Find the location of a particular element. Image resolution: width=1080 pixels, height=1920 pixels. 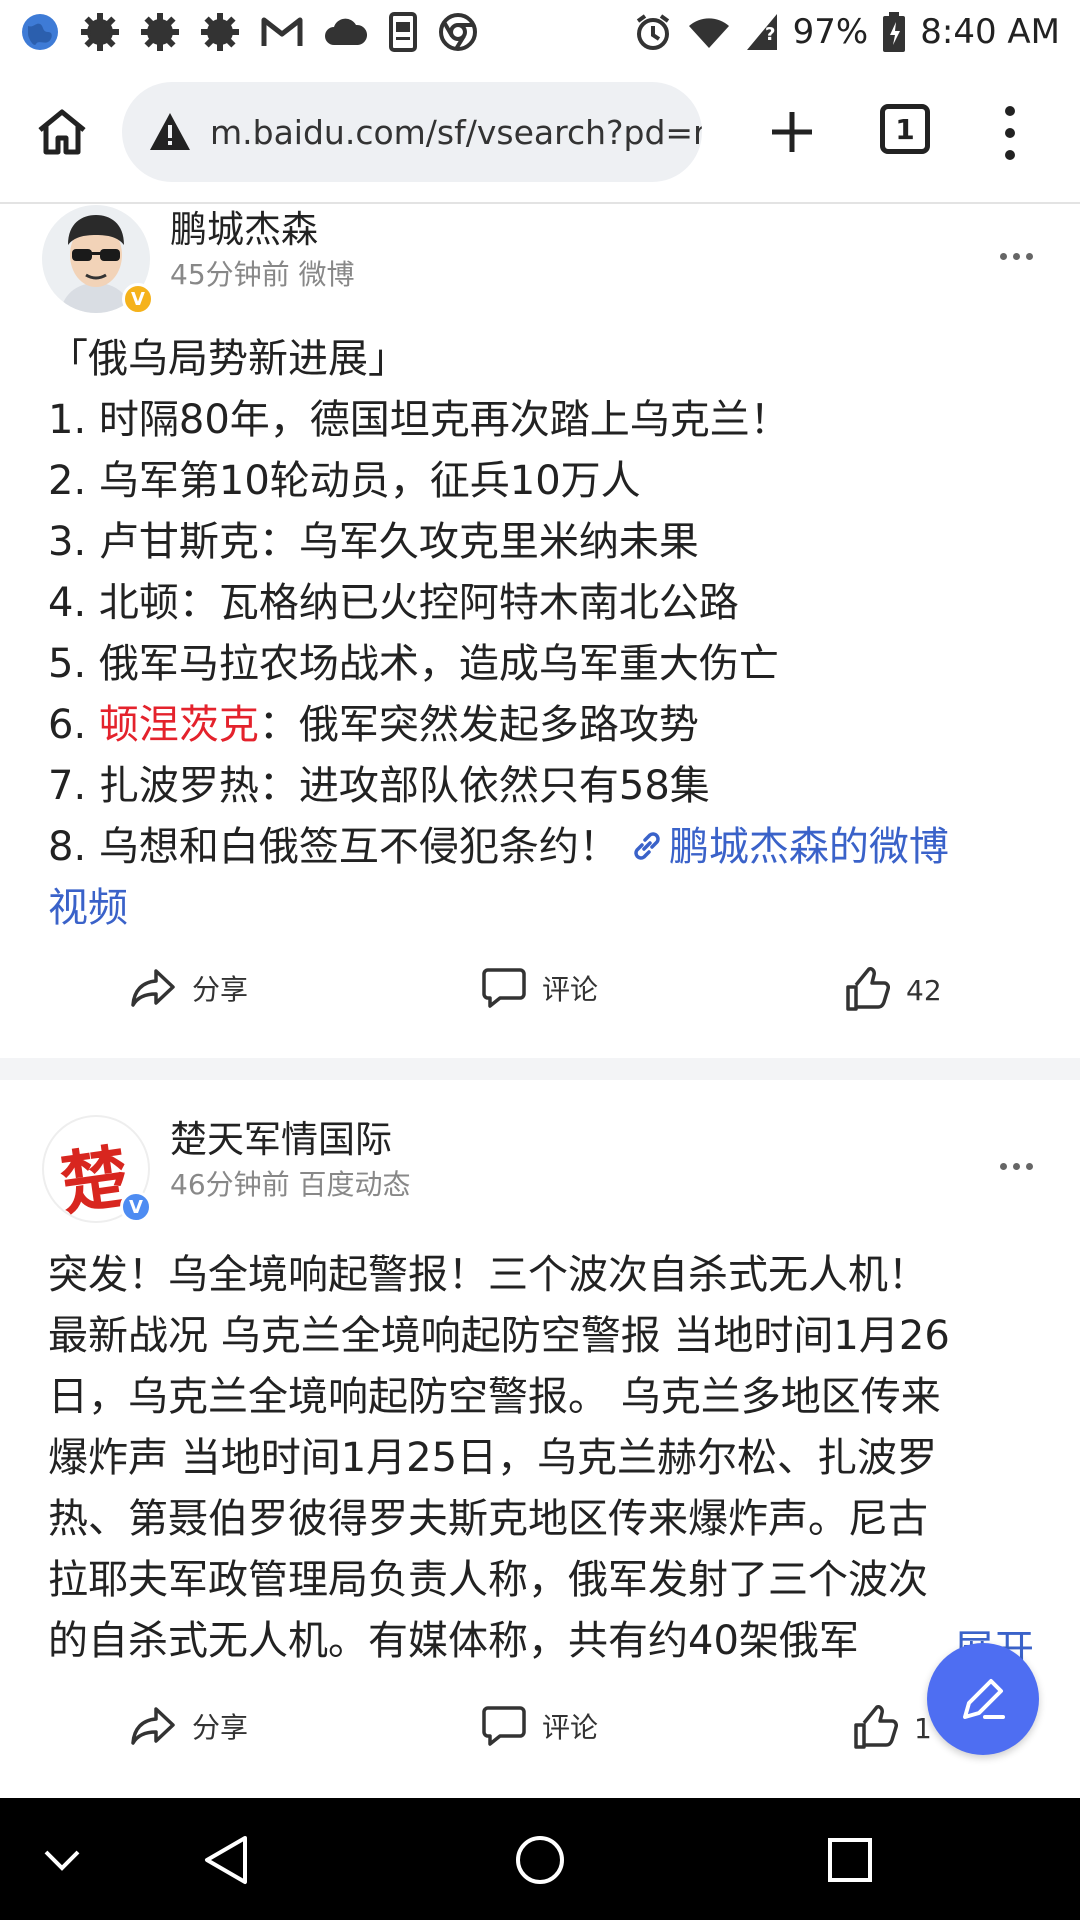

content-line: 拉耶夫军政管理局负责人称，俄军发射了三个波次 is located at coordinates (488, 1580).